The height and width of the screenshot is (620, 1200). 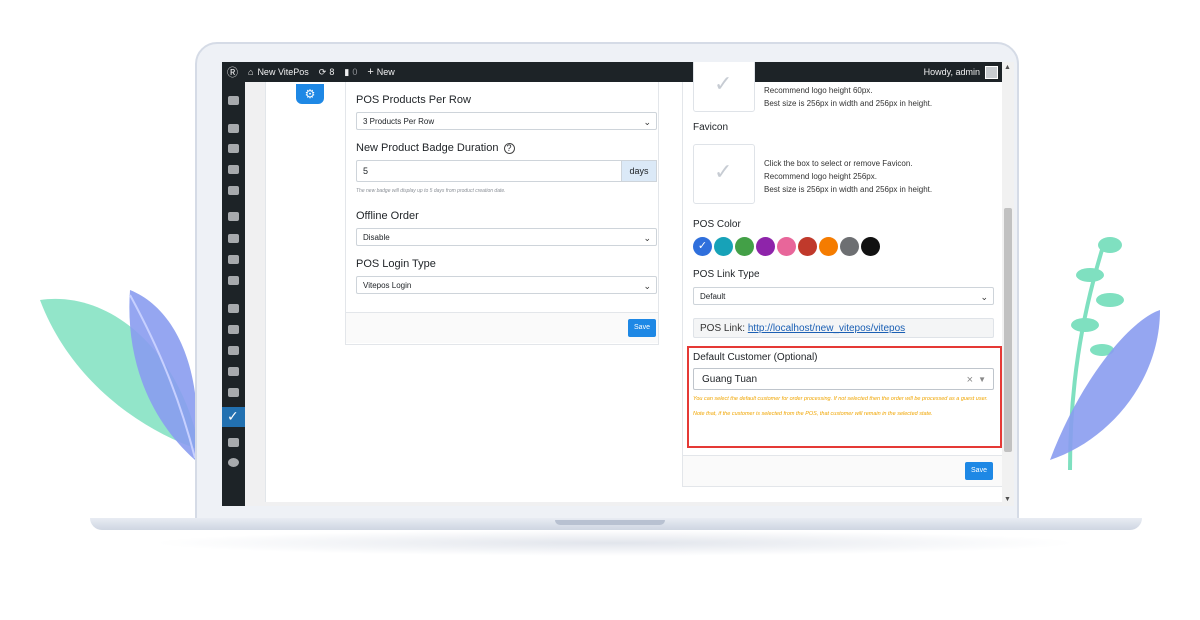 I want to click on updates-link: ⟳ 8, so click(x=327, y=72).